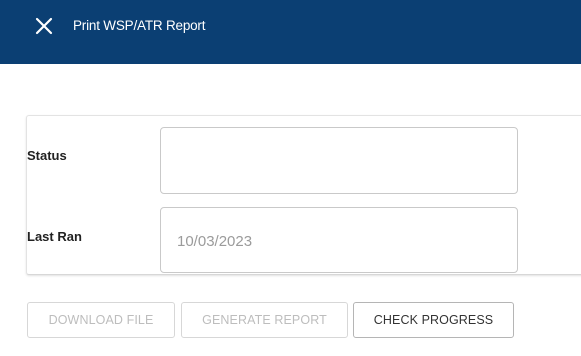 This screenshot has height=356, width=581. What do you see at coordinates (339, 240) in the screenshot?
I see `last-ran-field: 10/03/2023` at bounding box center [339, 240].